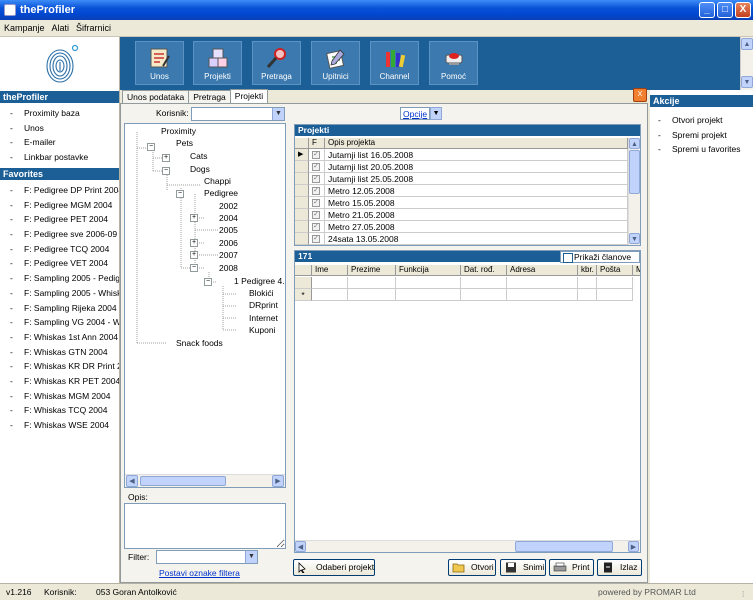 Image resolution: width=753 pixels, height=600 pixels. What do you see at coordinates (743, 10) in the screenshot?
I see `close-window-button: X` at bounding box center [743, 10].